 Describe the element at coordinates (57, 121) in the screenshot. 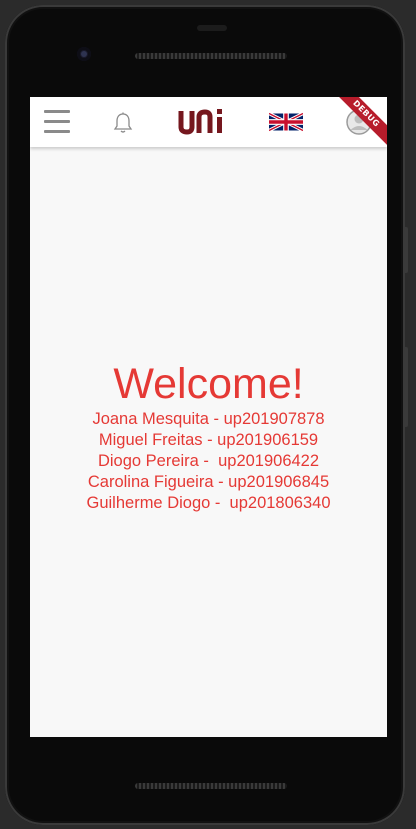

I see `menu-icon` at that location.